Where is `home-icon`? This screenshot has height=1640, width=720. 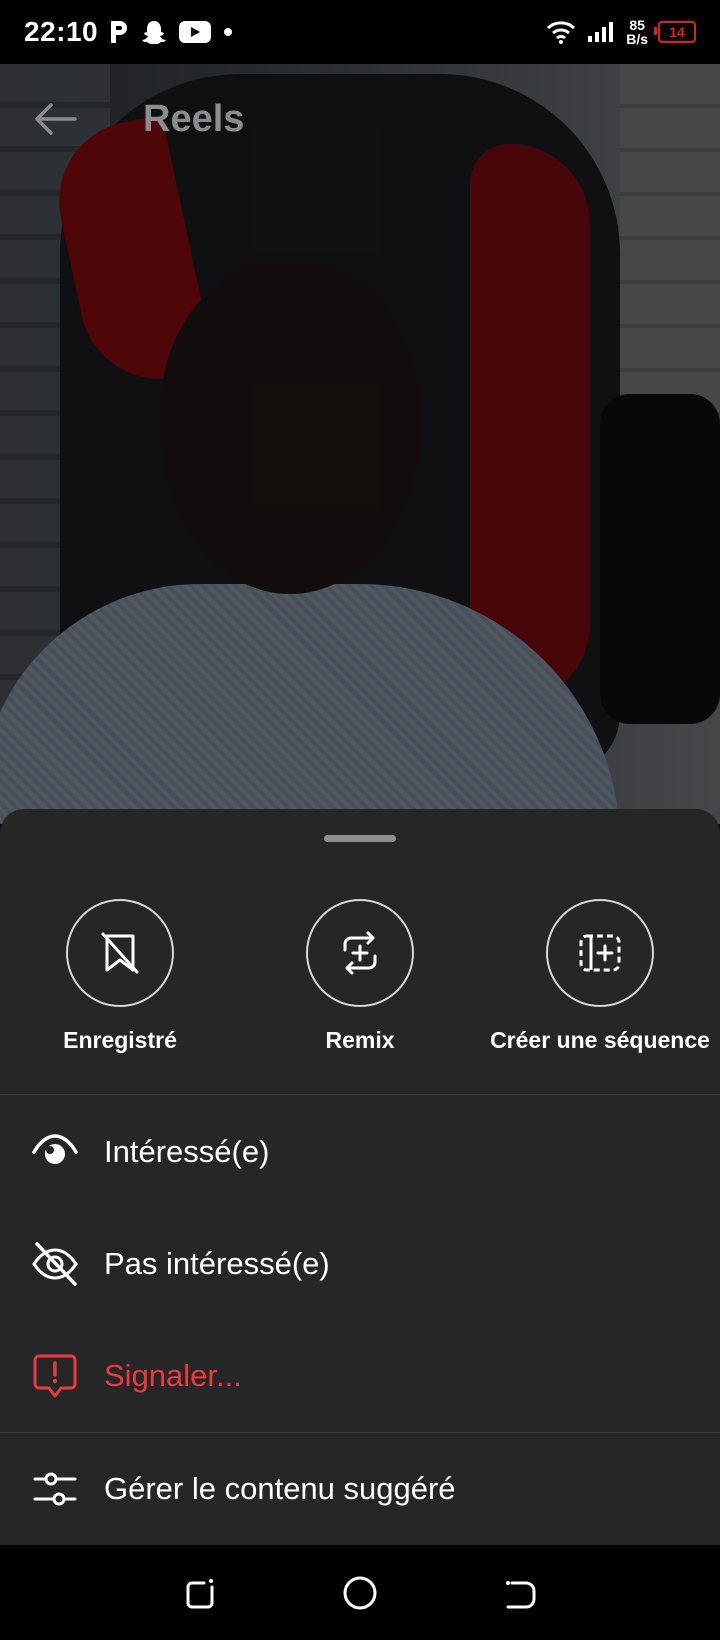
home-icon is located at coordinates (360, 1592).